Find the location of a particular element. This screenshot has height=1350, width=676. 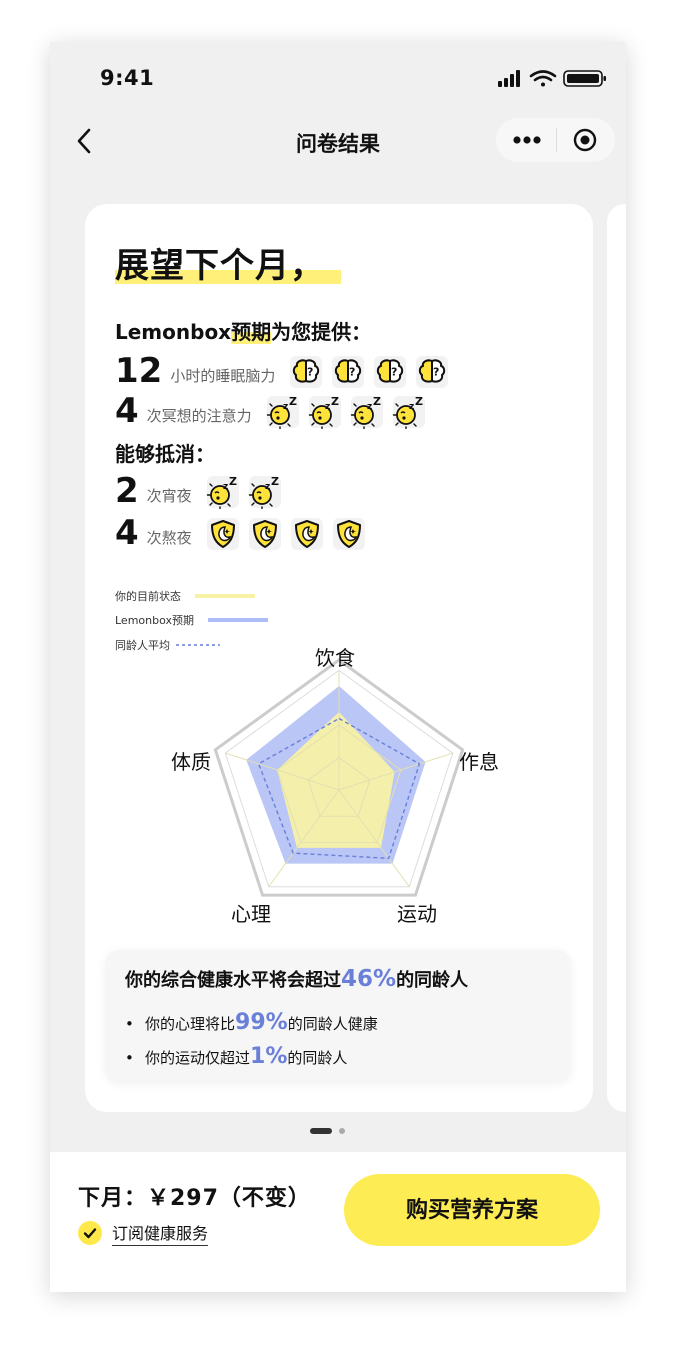

status-icons is located at coordinates (552, 78).